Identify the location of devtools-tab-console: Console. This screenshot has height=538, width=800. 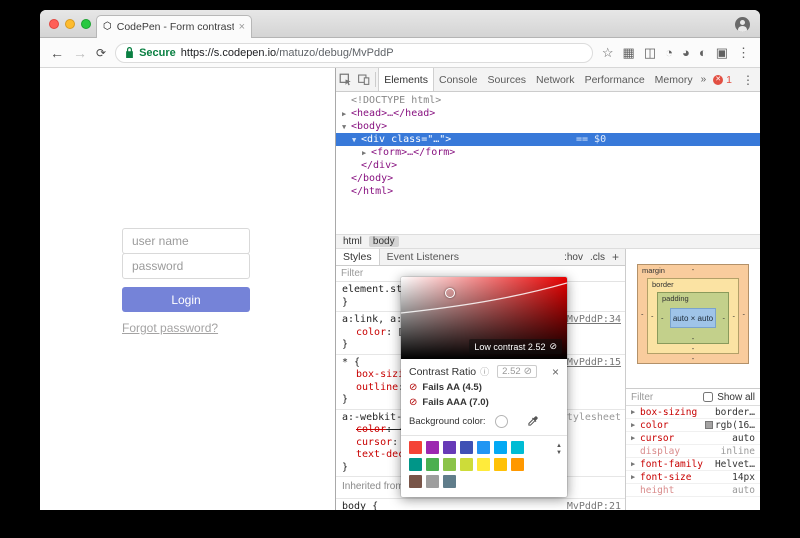
(458, 79).